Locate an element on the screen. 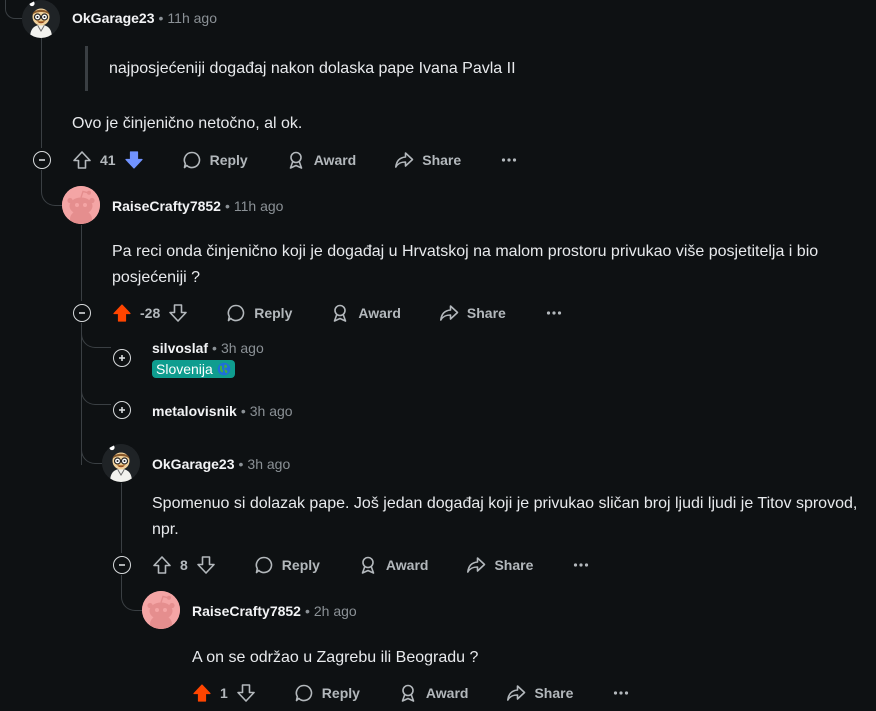 The height and width of the screenshot is (711, 876). vote-score: -28 is located at coordinates (150, 313).